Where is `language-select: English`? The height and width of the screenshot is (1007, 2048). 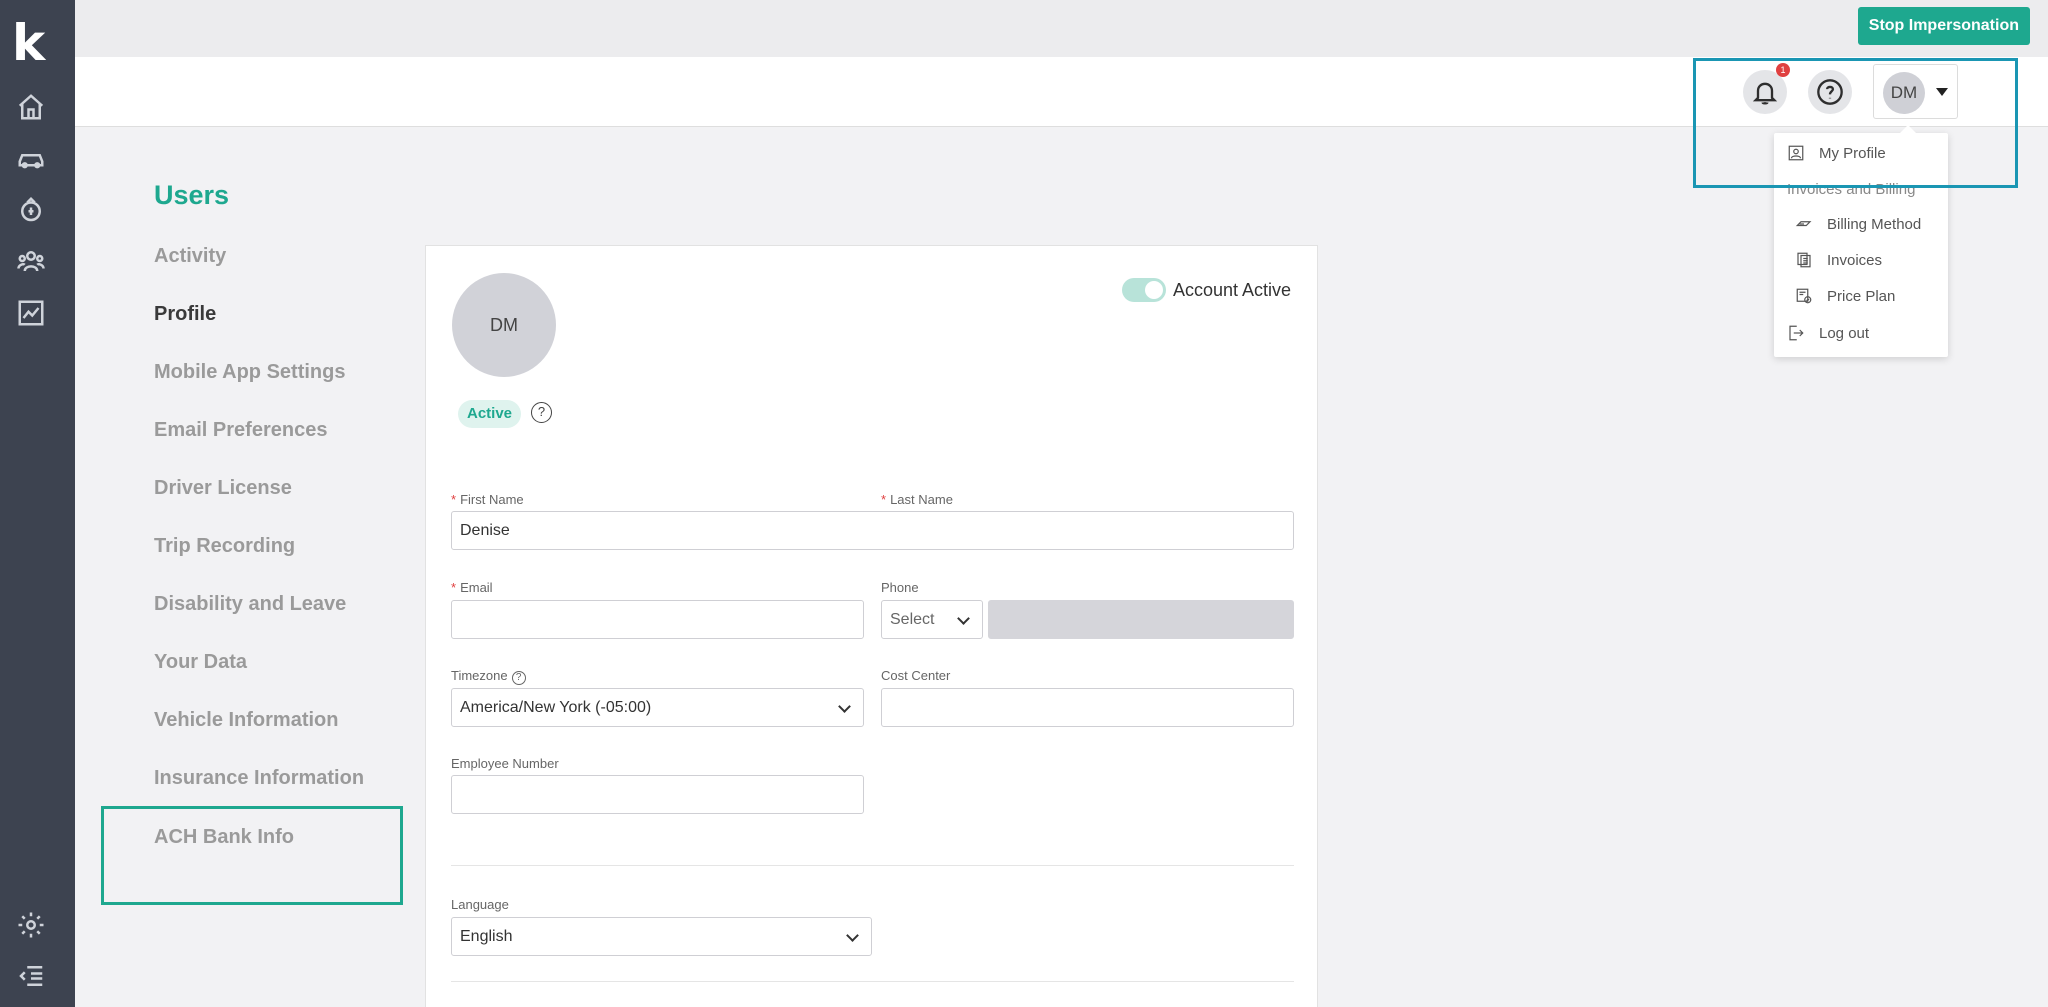
language-select: English is located at coordinates (661, 936).